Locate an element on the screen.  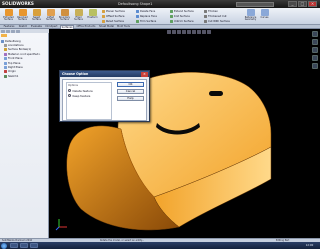
feature-tree-item: Sketch1 is located at coordinates (24, 76).